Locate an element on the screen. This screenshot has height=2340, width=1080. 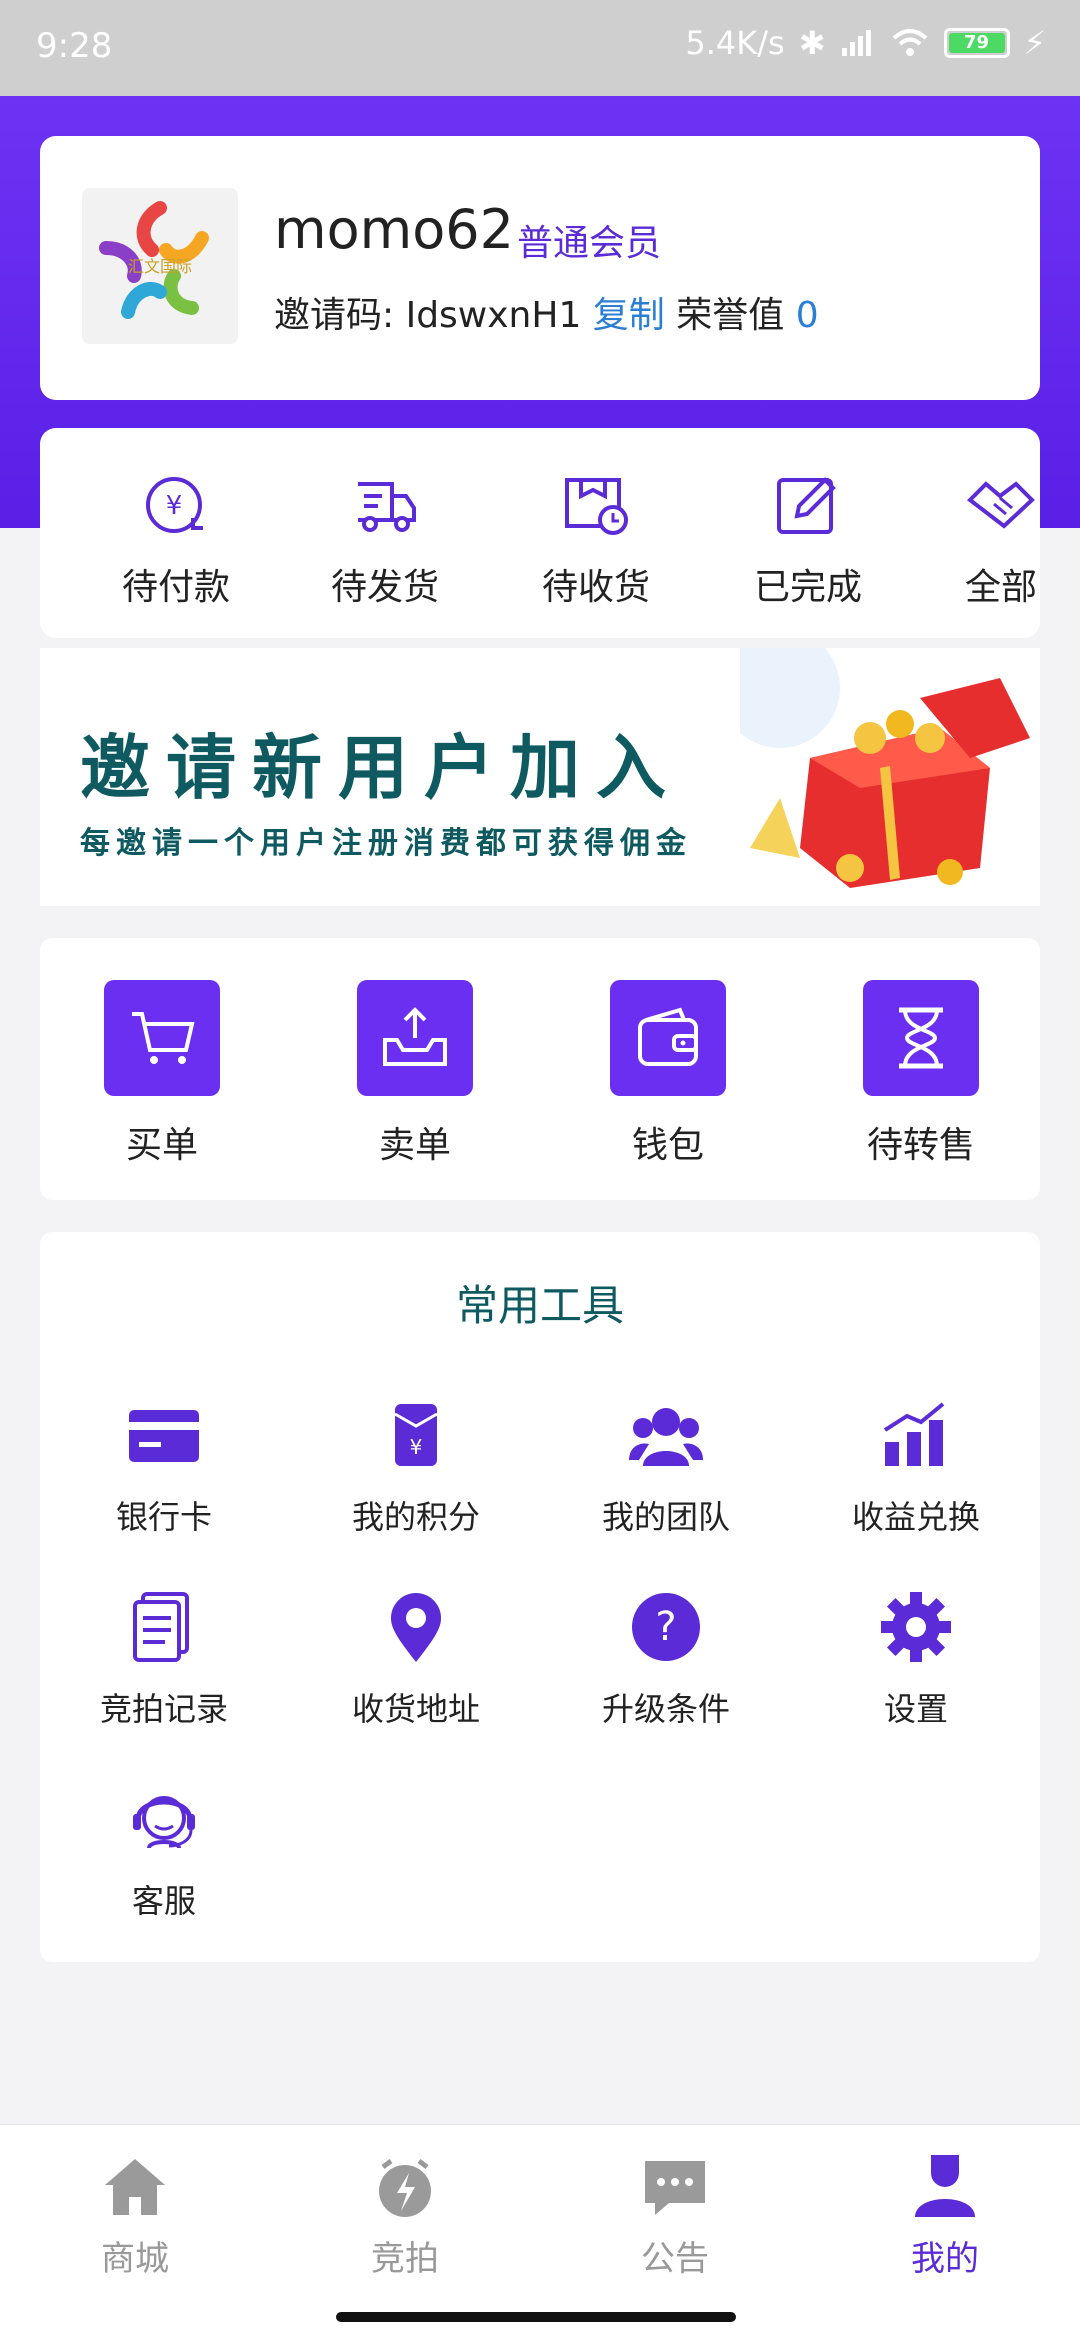
orders-card: ¥ 待付款 待发货 待收货 已完成 全部 is located at coordinates (540, 533).